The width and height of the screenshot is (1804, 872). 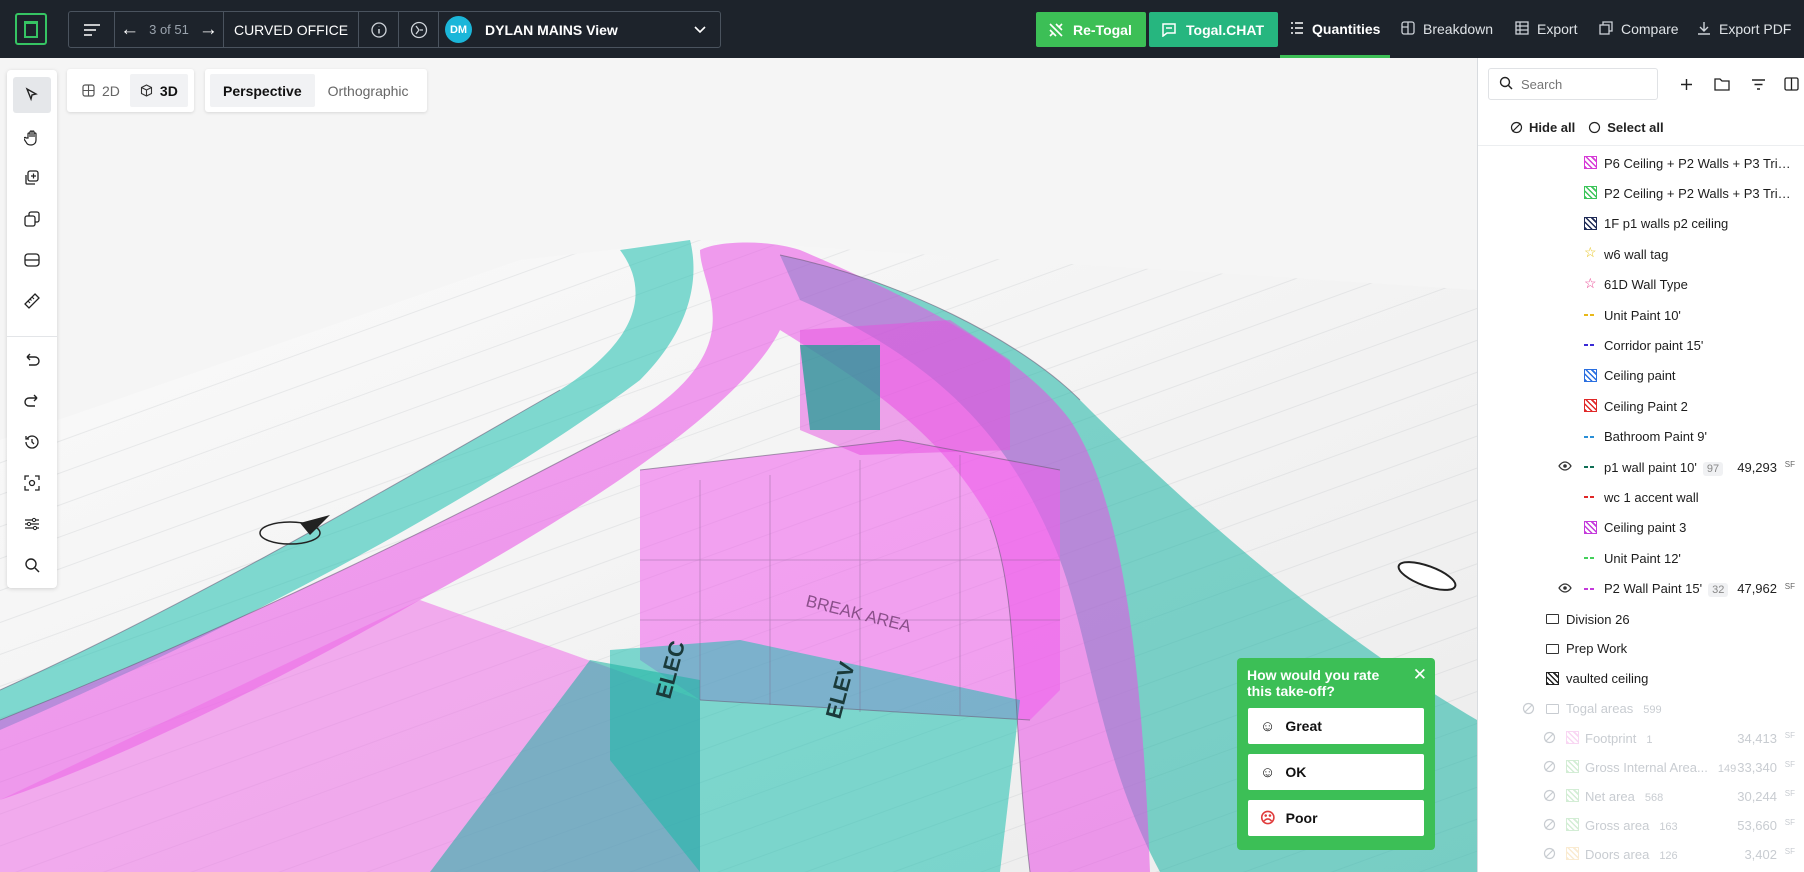 I want to click on redo-button, so click(x=32, y=401).